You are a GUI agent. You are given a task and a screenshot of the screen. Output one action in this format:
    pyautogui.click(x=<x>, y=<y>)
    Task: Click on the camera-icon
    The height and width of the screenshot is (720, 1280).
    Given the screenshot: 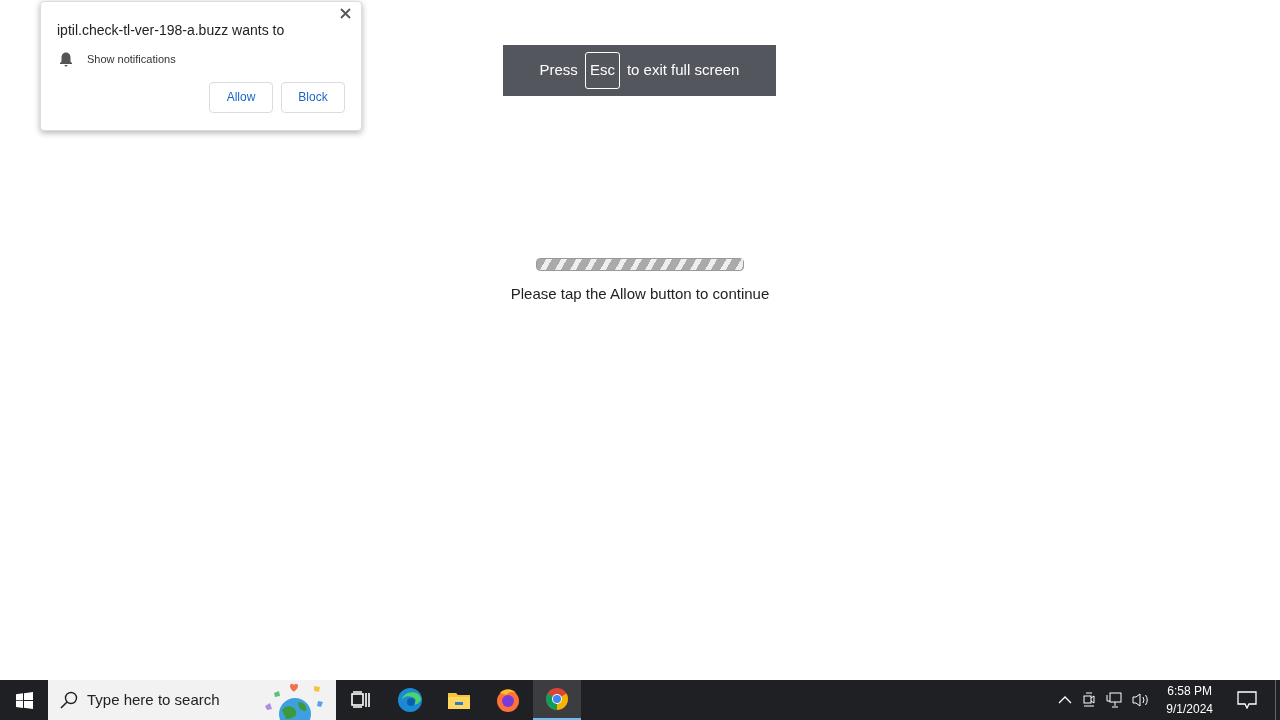 What is the action you would take?
    pyautogui.click(x=1089, y=700)
    